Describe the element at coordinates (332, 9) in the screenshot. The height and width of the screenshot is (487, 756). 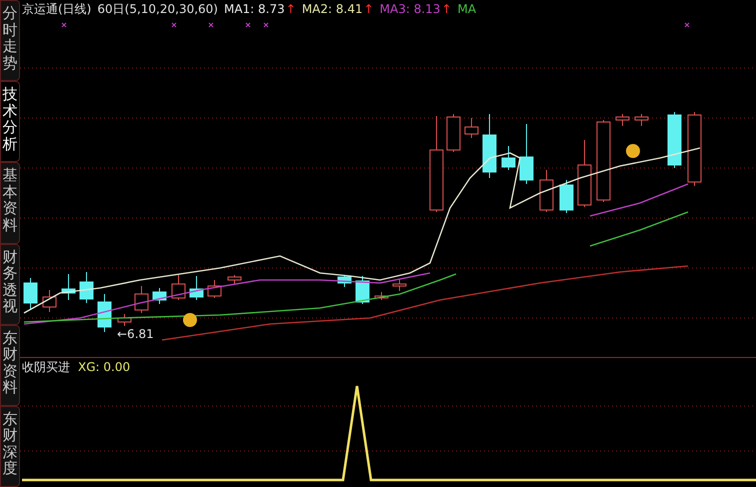
I see `moving-average-label: MA2: 8.41` at that location.